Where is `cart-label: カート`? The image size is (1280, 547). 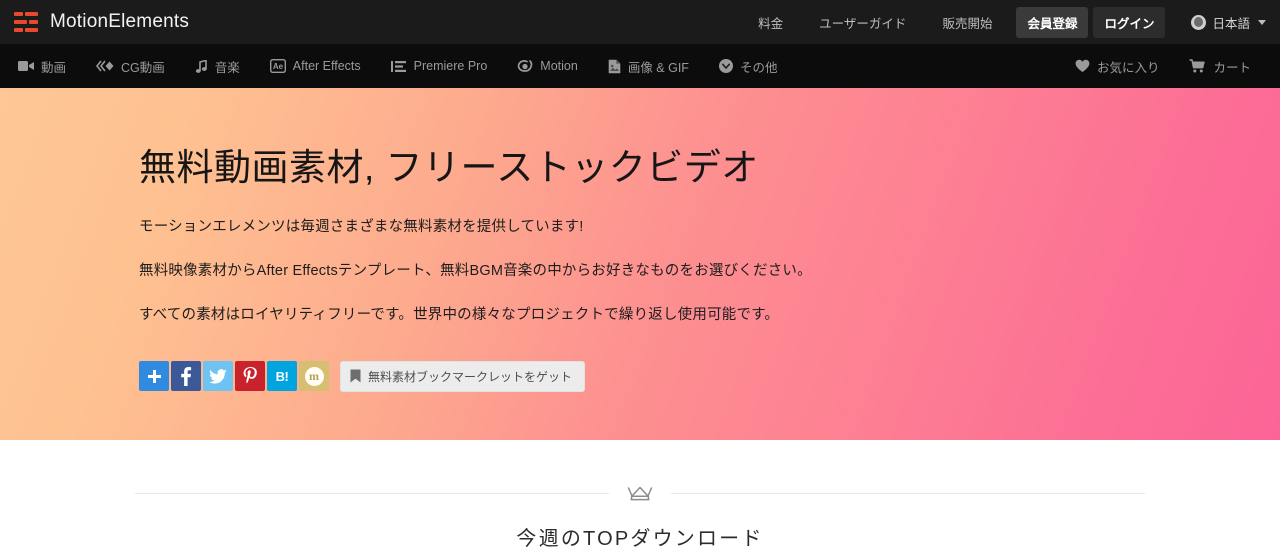
cart-label: カート is located at coordinates (1232, 67).